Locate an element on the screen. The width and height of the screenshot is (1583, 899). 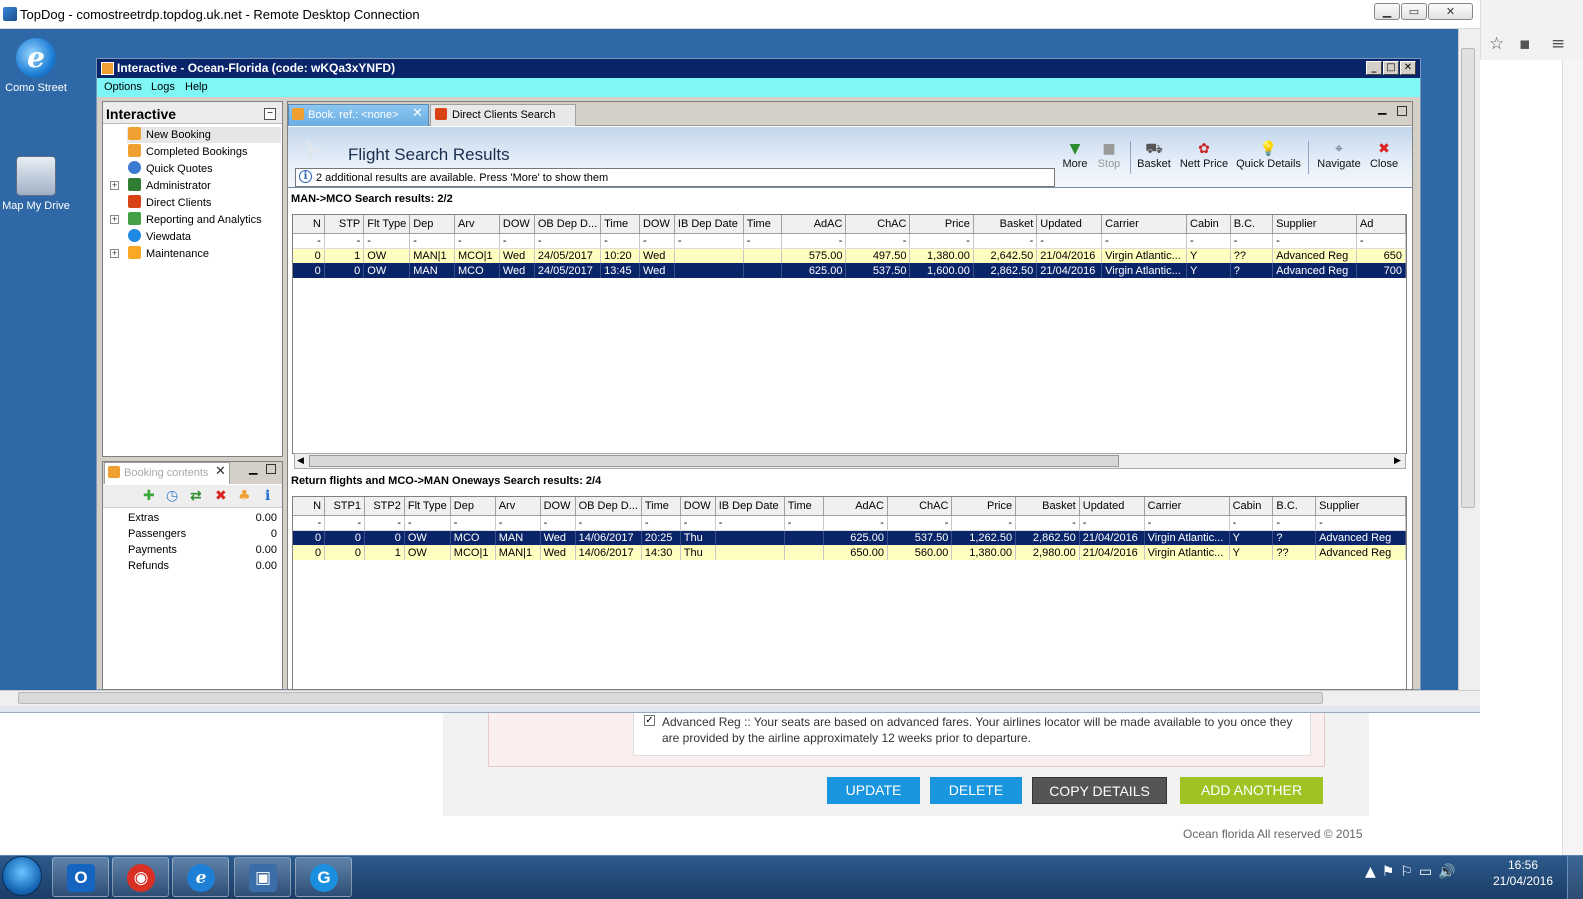
show-desktop-button is located at coordinates (1575, 877).